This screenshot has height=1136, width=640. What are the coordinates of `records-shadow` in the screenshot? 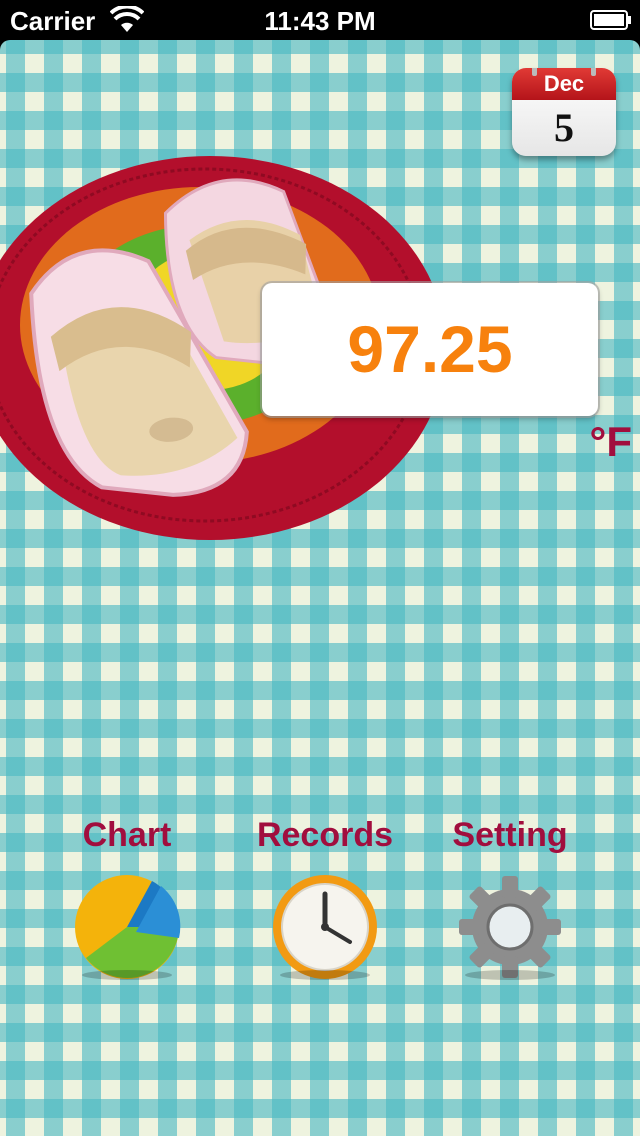 It's located at (325, 975).